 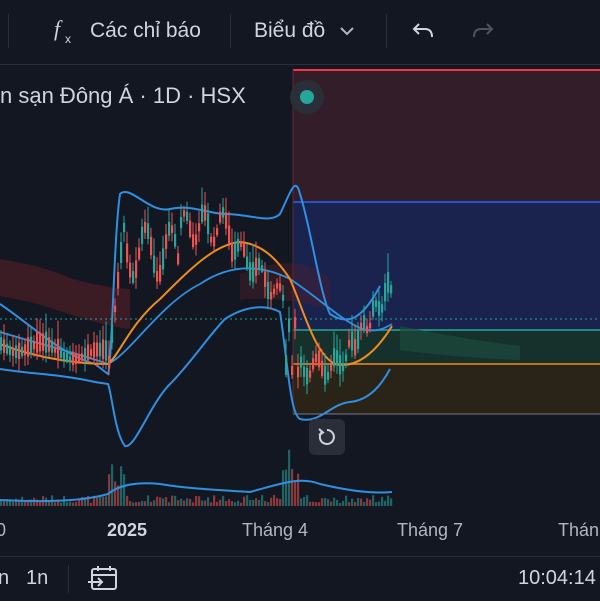 I want to click on symbol-title: n sạn Đông Á · 1D · HSX, so click(x=123, y=95).